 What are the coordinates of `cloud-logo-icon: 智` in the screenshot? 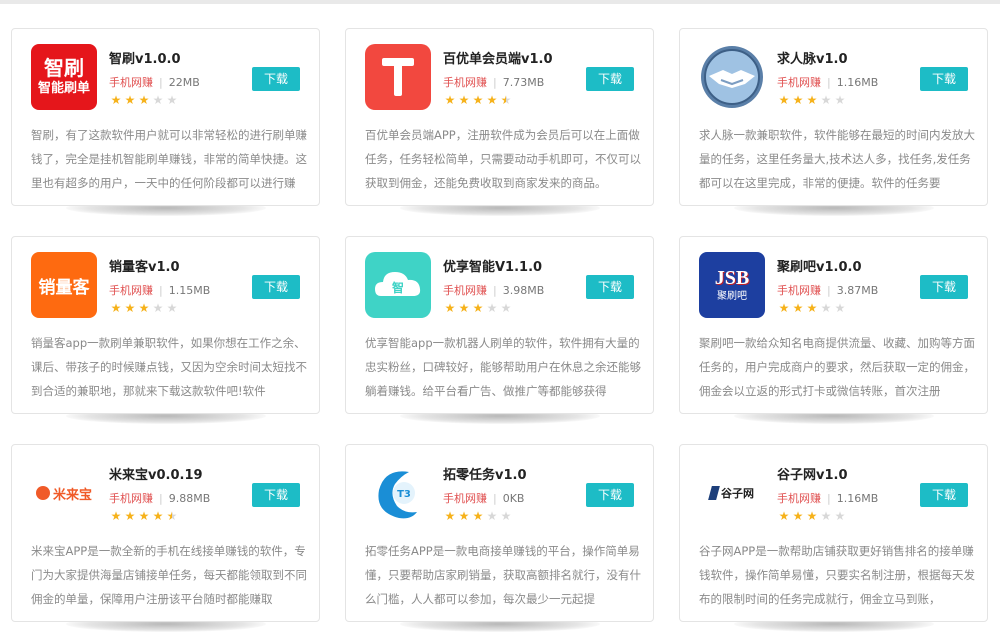 It's located at (398, 285).